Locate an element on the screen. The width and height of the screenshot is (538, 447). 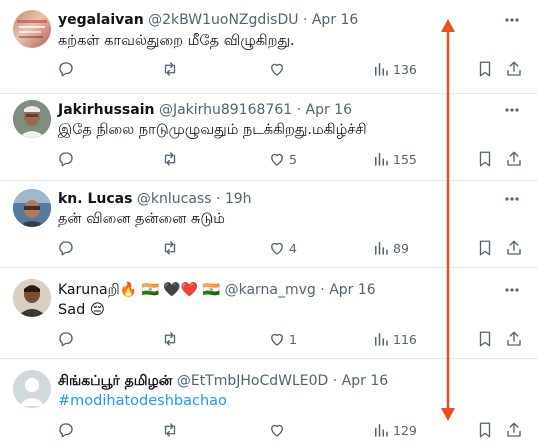
view-count: 116 is located at coordinates (405, 339).